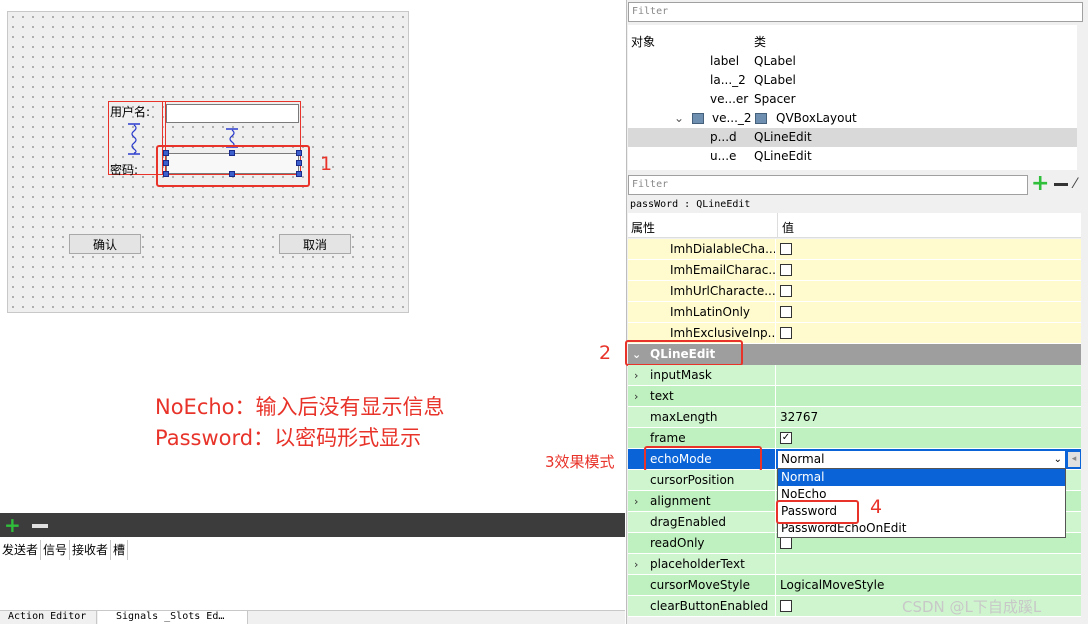 The width and height of the screenshot is (1088, 624). Describe the element at coordinates (876, 507) in the screenshot. I see `annotation-tag-4: 4` at that location.